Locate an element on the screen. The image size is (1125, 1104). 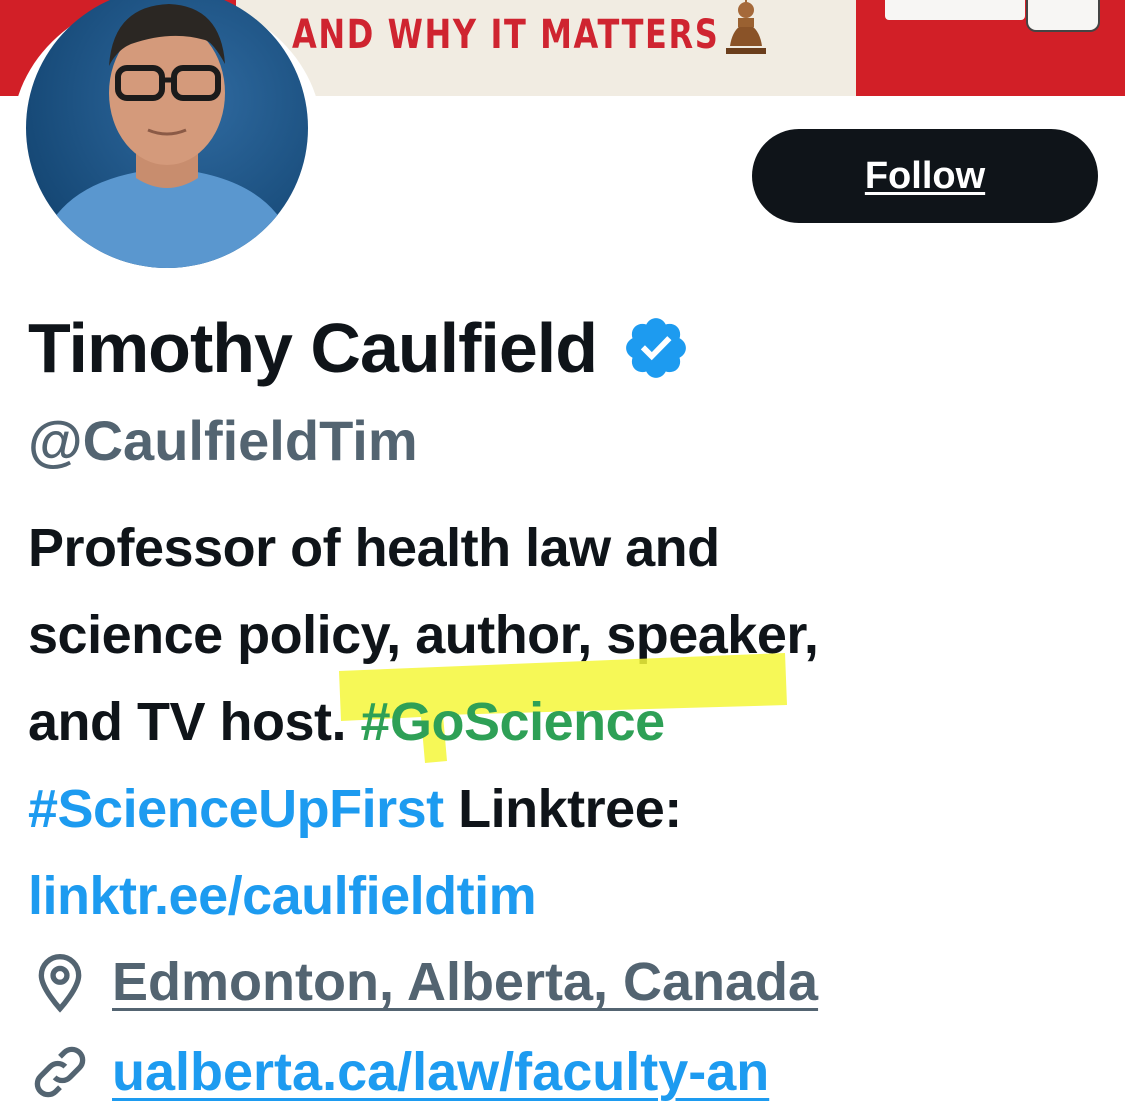
linktree-link: linktr.ee/caulfieldtim is located at coordinates (282, 896).